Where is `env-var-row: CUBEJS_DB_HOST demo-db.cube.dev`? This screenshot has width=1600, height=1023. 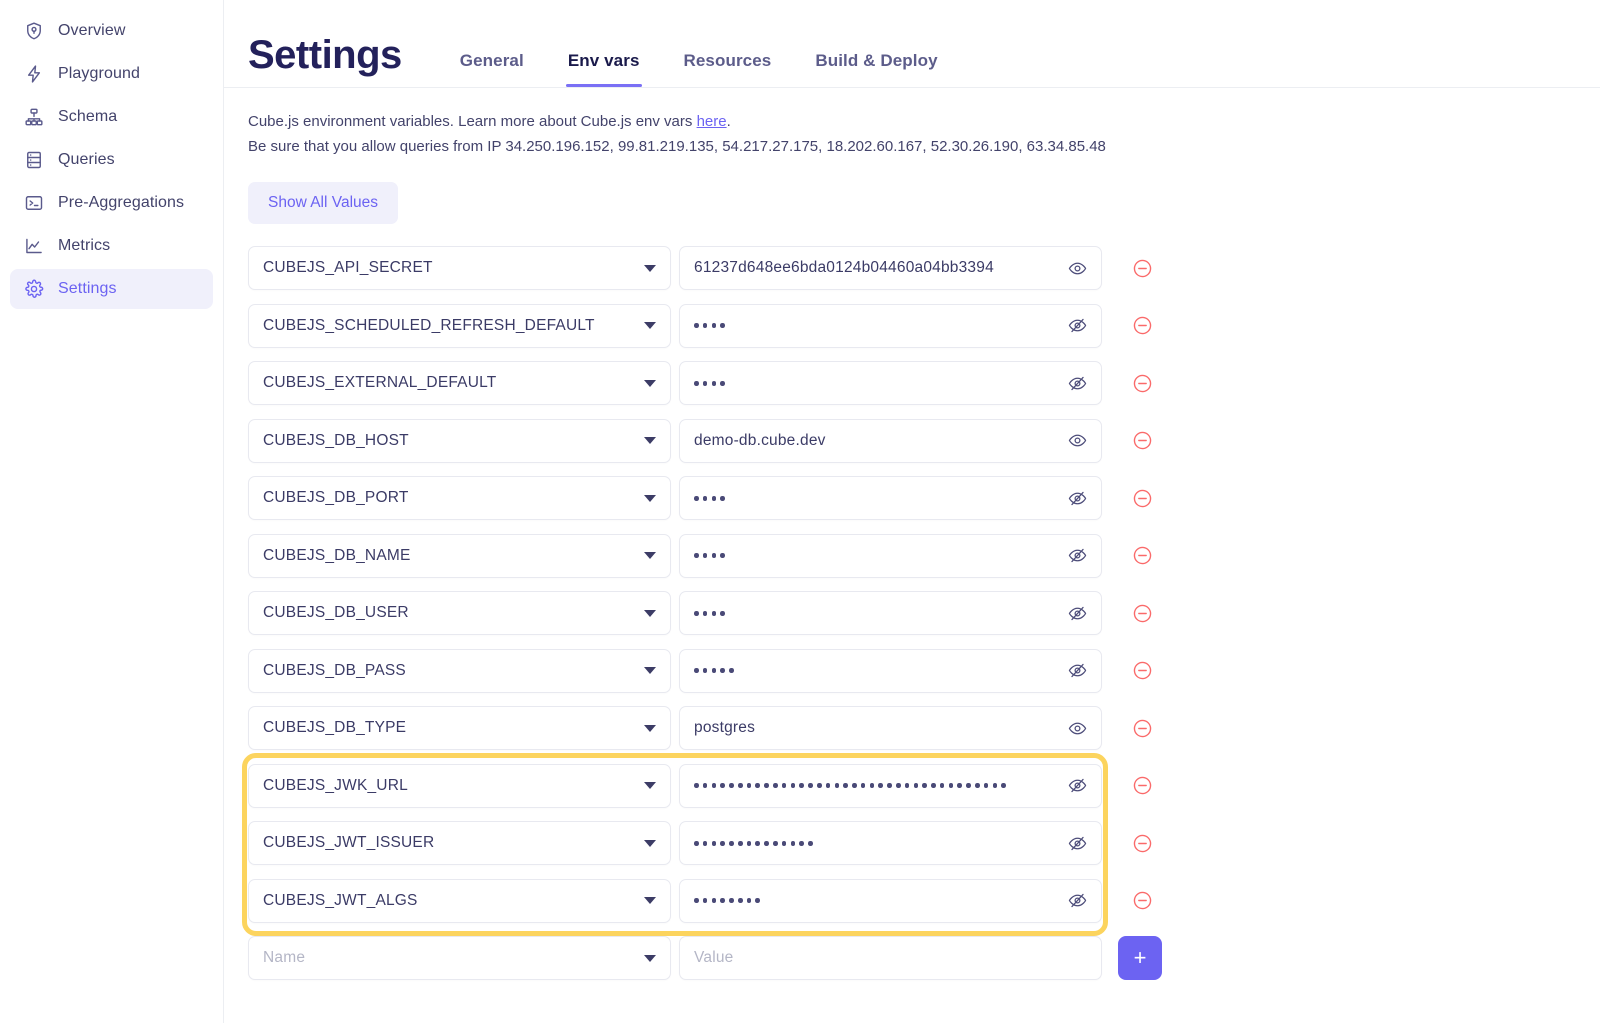
env-var-row: CUBEJS_DB_HOST demo-db.cube.dev is located at coordinates (708, 441).